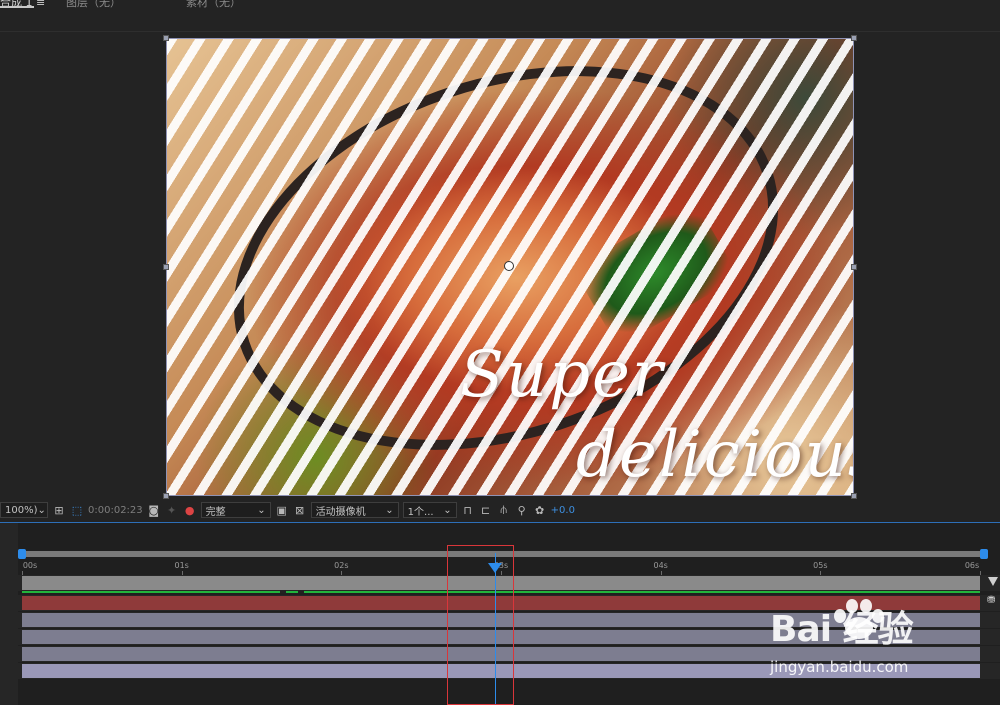 The width and height of the screenshot is (1000, 705). What do you see at coordinates (77, 510) in the screenshot?
I see `transparency-grid-icon: ⬚` at bounding box center [77, 510].